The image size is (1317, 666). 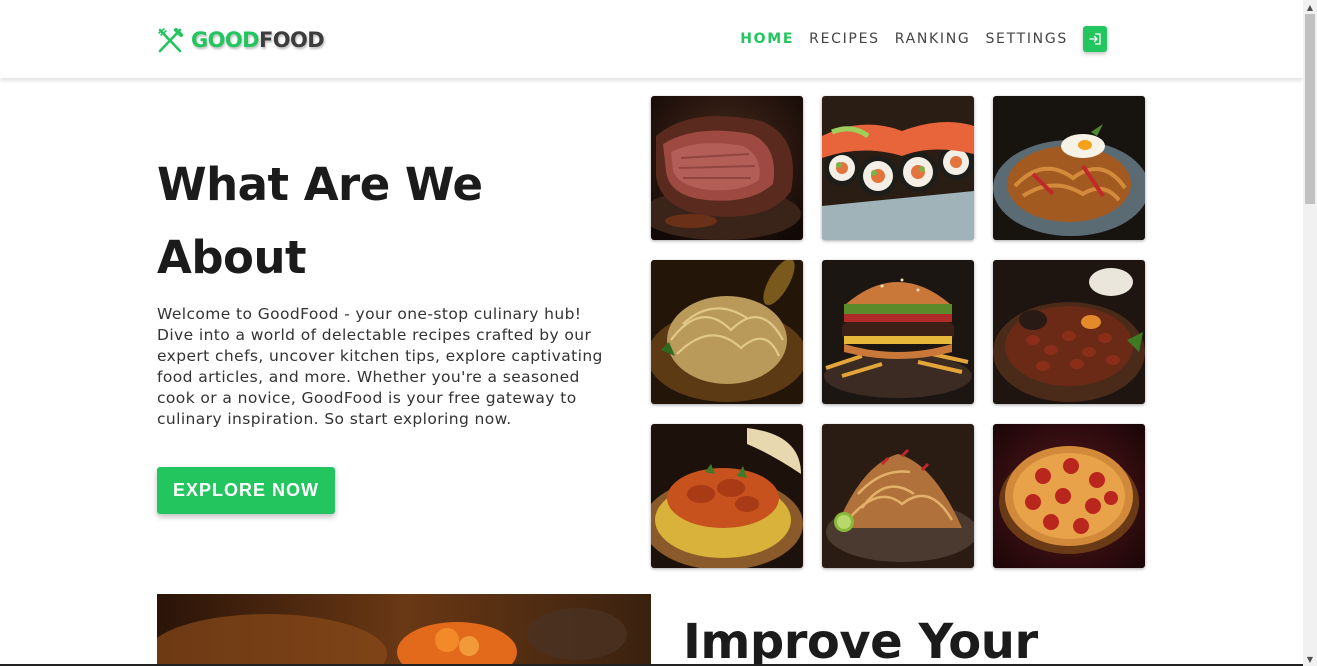 I want to click on brand-name: GOODFOOD, so click(x=258, y=40).